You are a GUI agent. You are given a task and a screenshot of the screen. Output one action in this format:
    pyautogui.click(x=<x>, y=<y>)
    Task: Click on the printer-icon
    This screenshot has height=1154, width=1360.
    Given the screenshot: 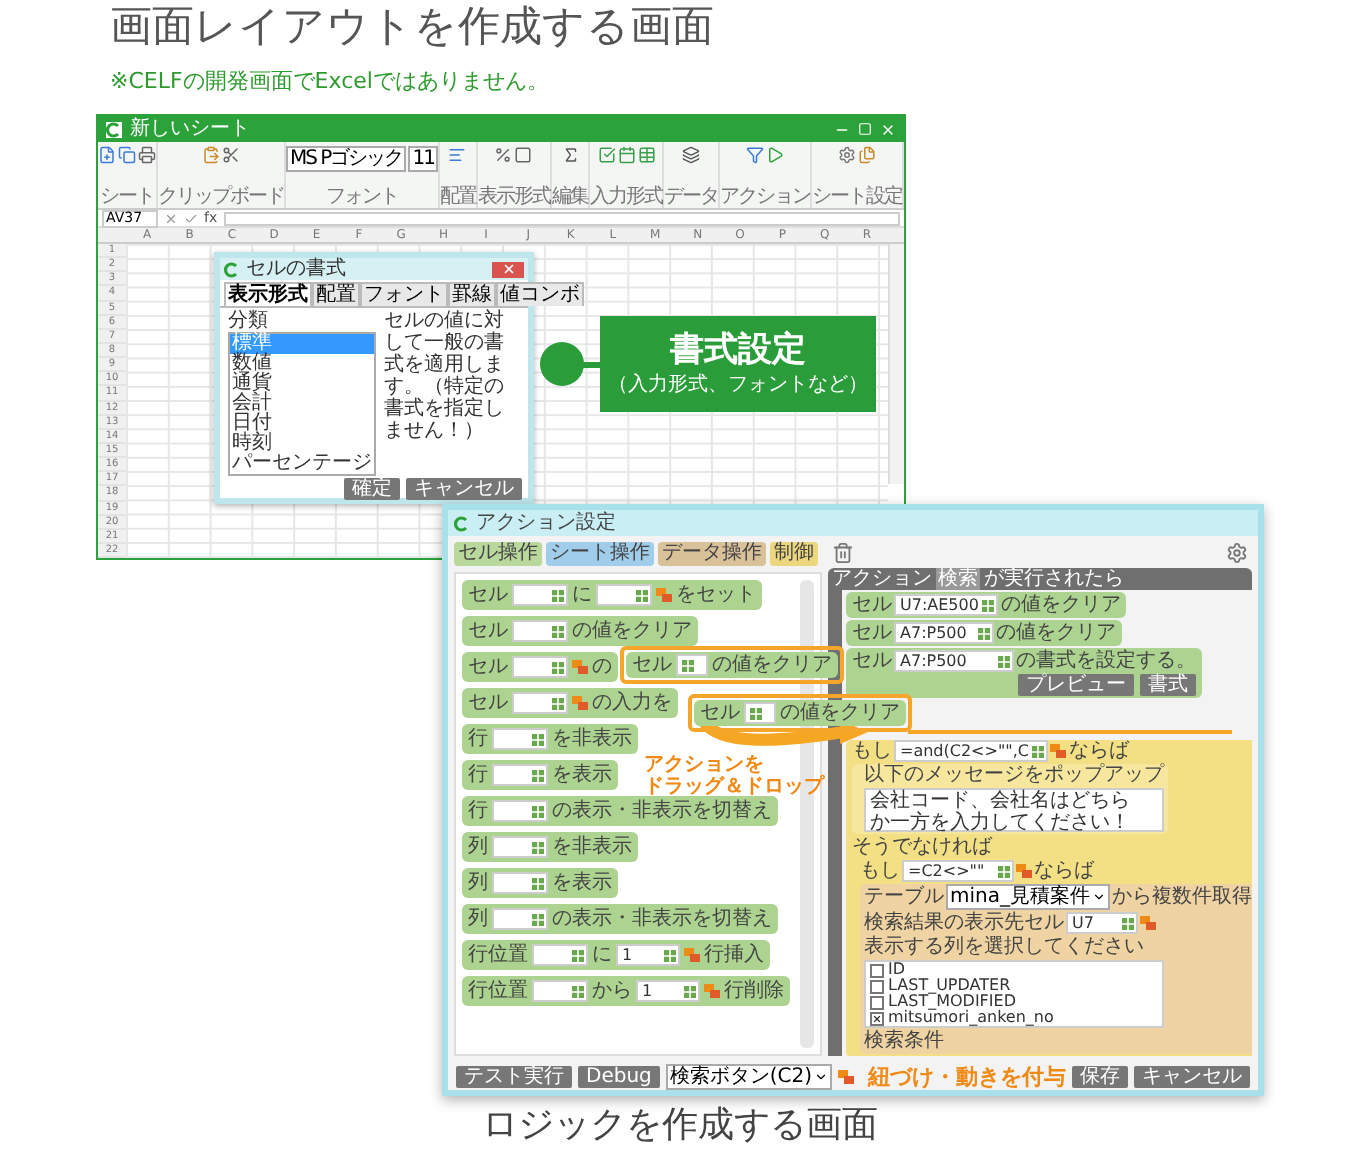 What is the action you would take?
    pyautogui.click(x=147, y=155)
    